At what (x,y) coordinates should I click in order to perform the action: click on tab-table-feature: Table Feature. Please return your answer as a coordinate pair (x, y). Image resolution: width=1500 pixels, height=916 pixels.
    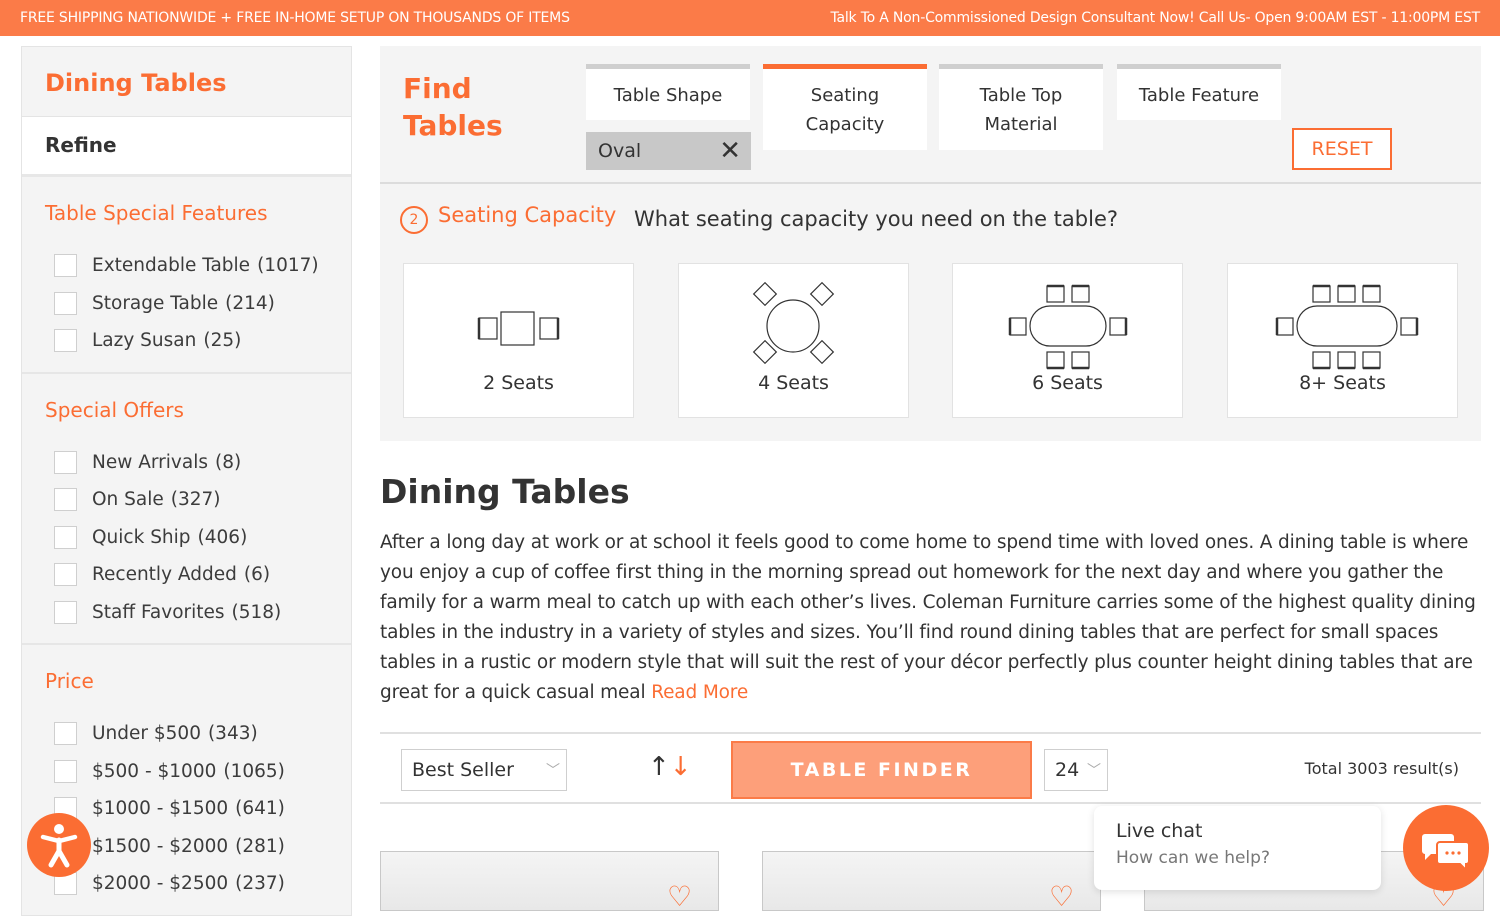
    Looking at the image, I should click on (1199, 92).